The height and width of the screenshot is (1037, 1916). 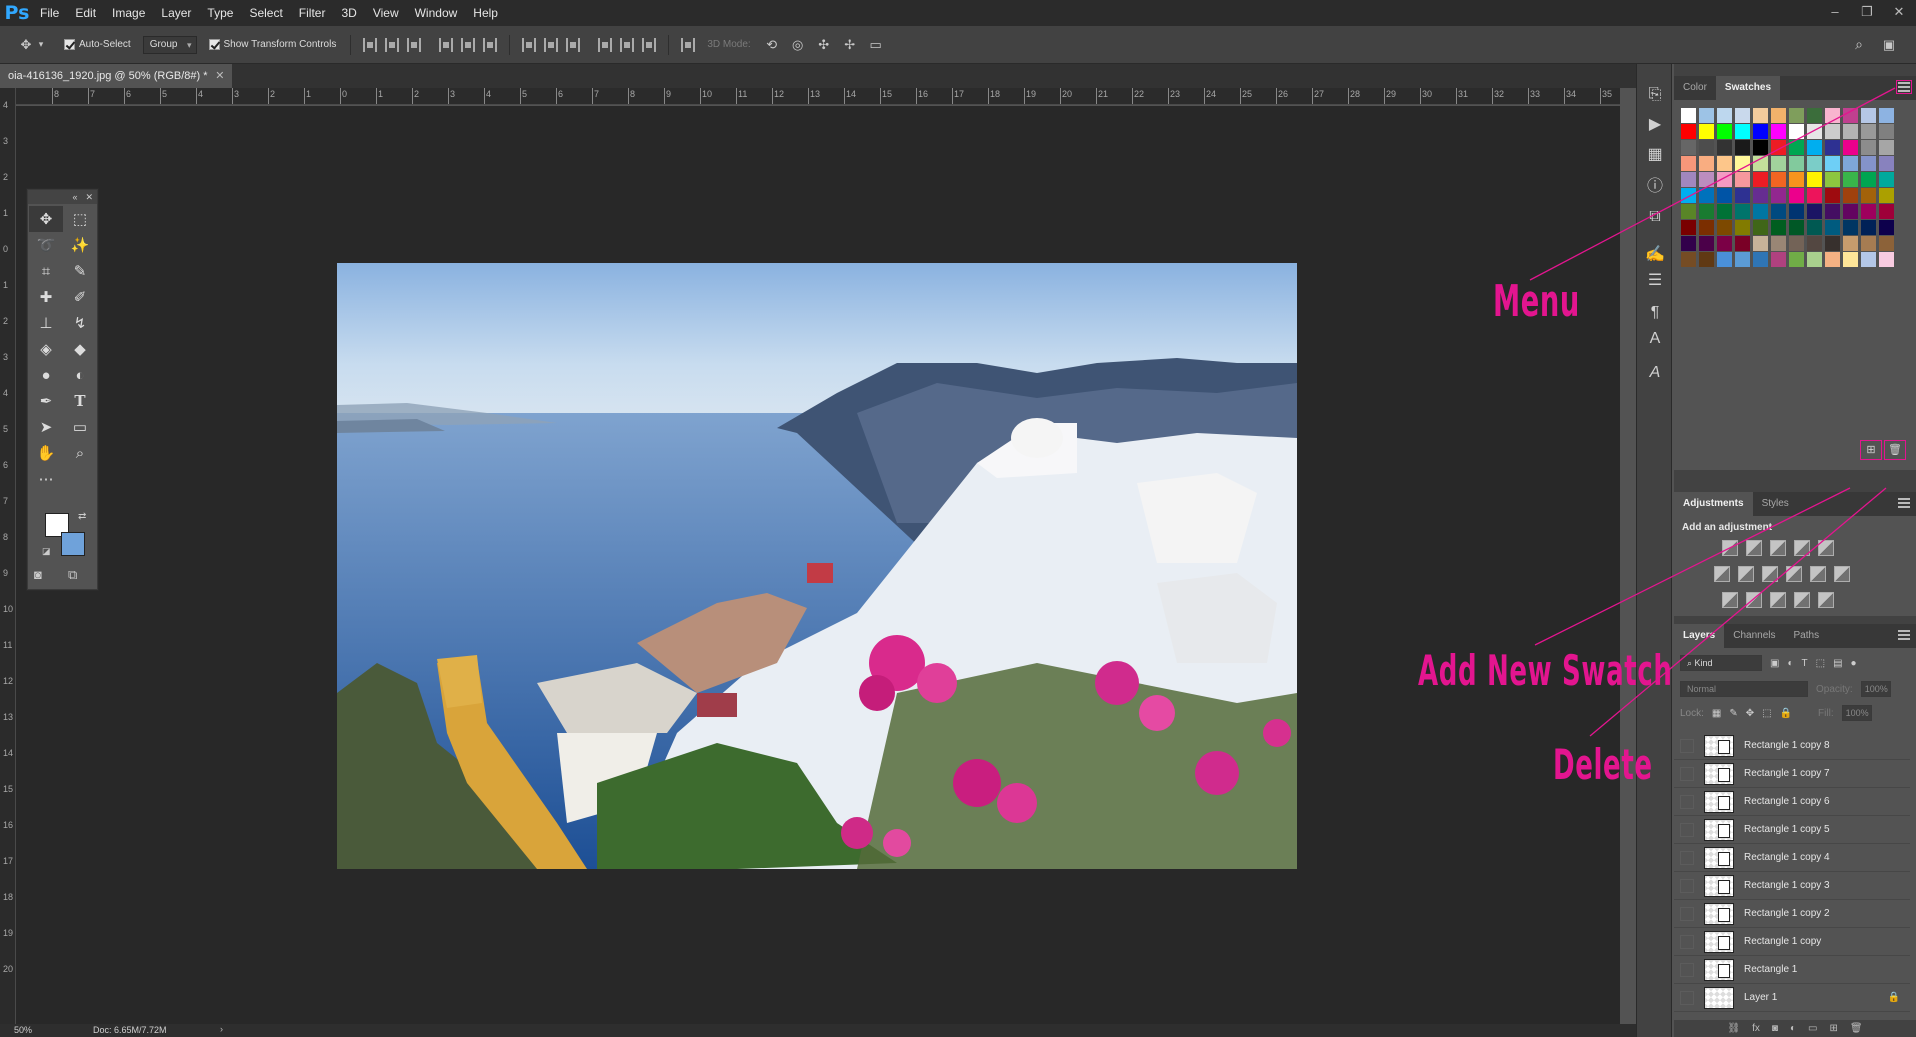 What do you see at coordinates (1807, 636) in the screenshot?
I see `tab-paths: Paths` at bounding box center [1807, 636].